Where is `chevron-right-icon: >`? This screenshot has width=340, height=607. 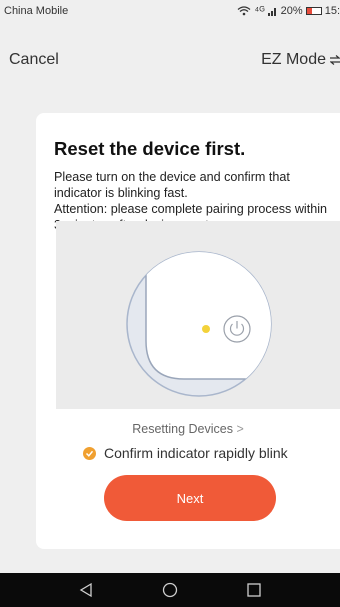 chevron-right-icon: > is located at coordinates (240, 429).